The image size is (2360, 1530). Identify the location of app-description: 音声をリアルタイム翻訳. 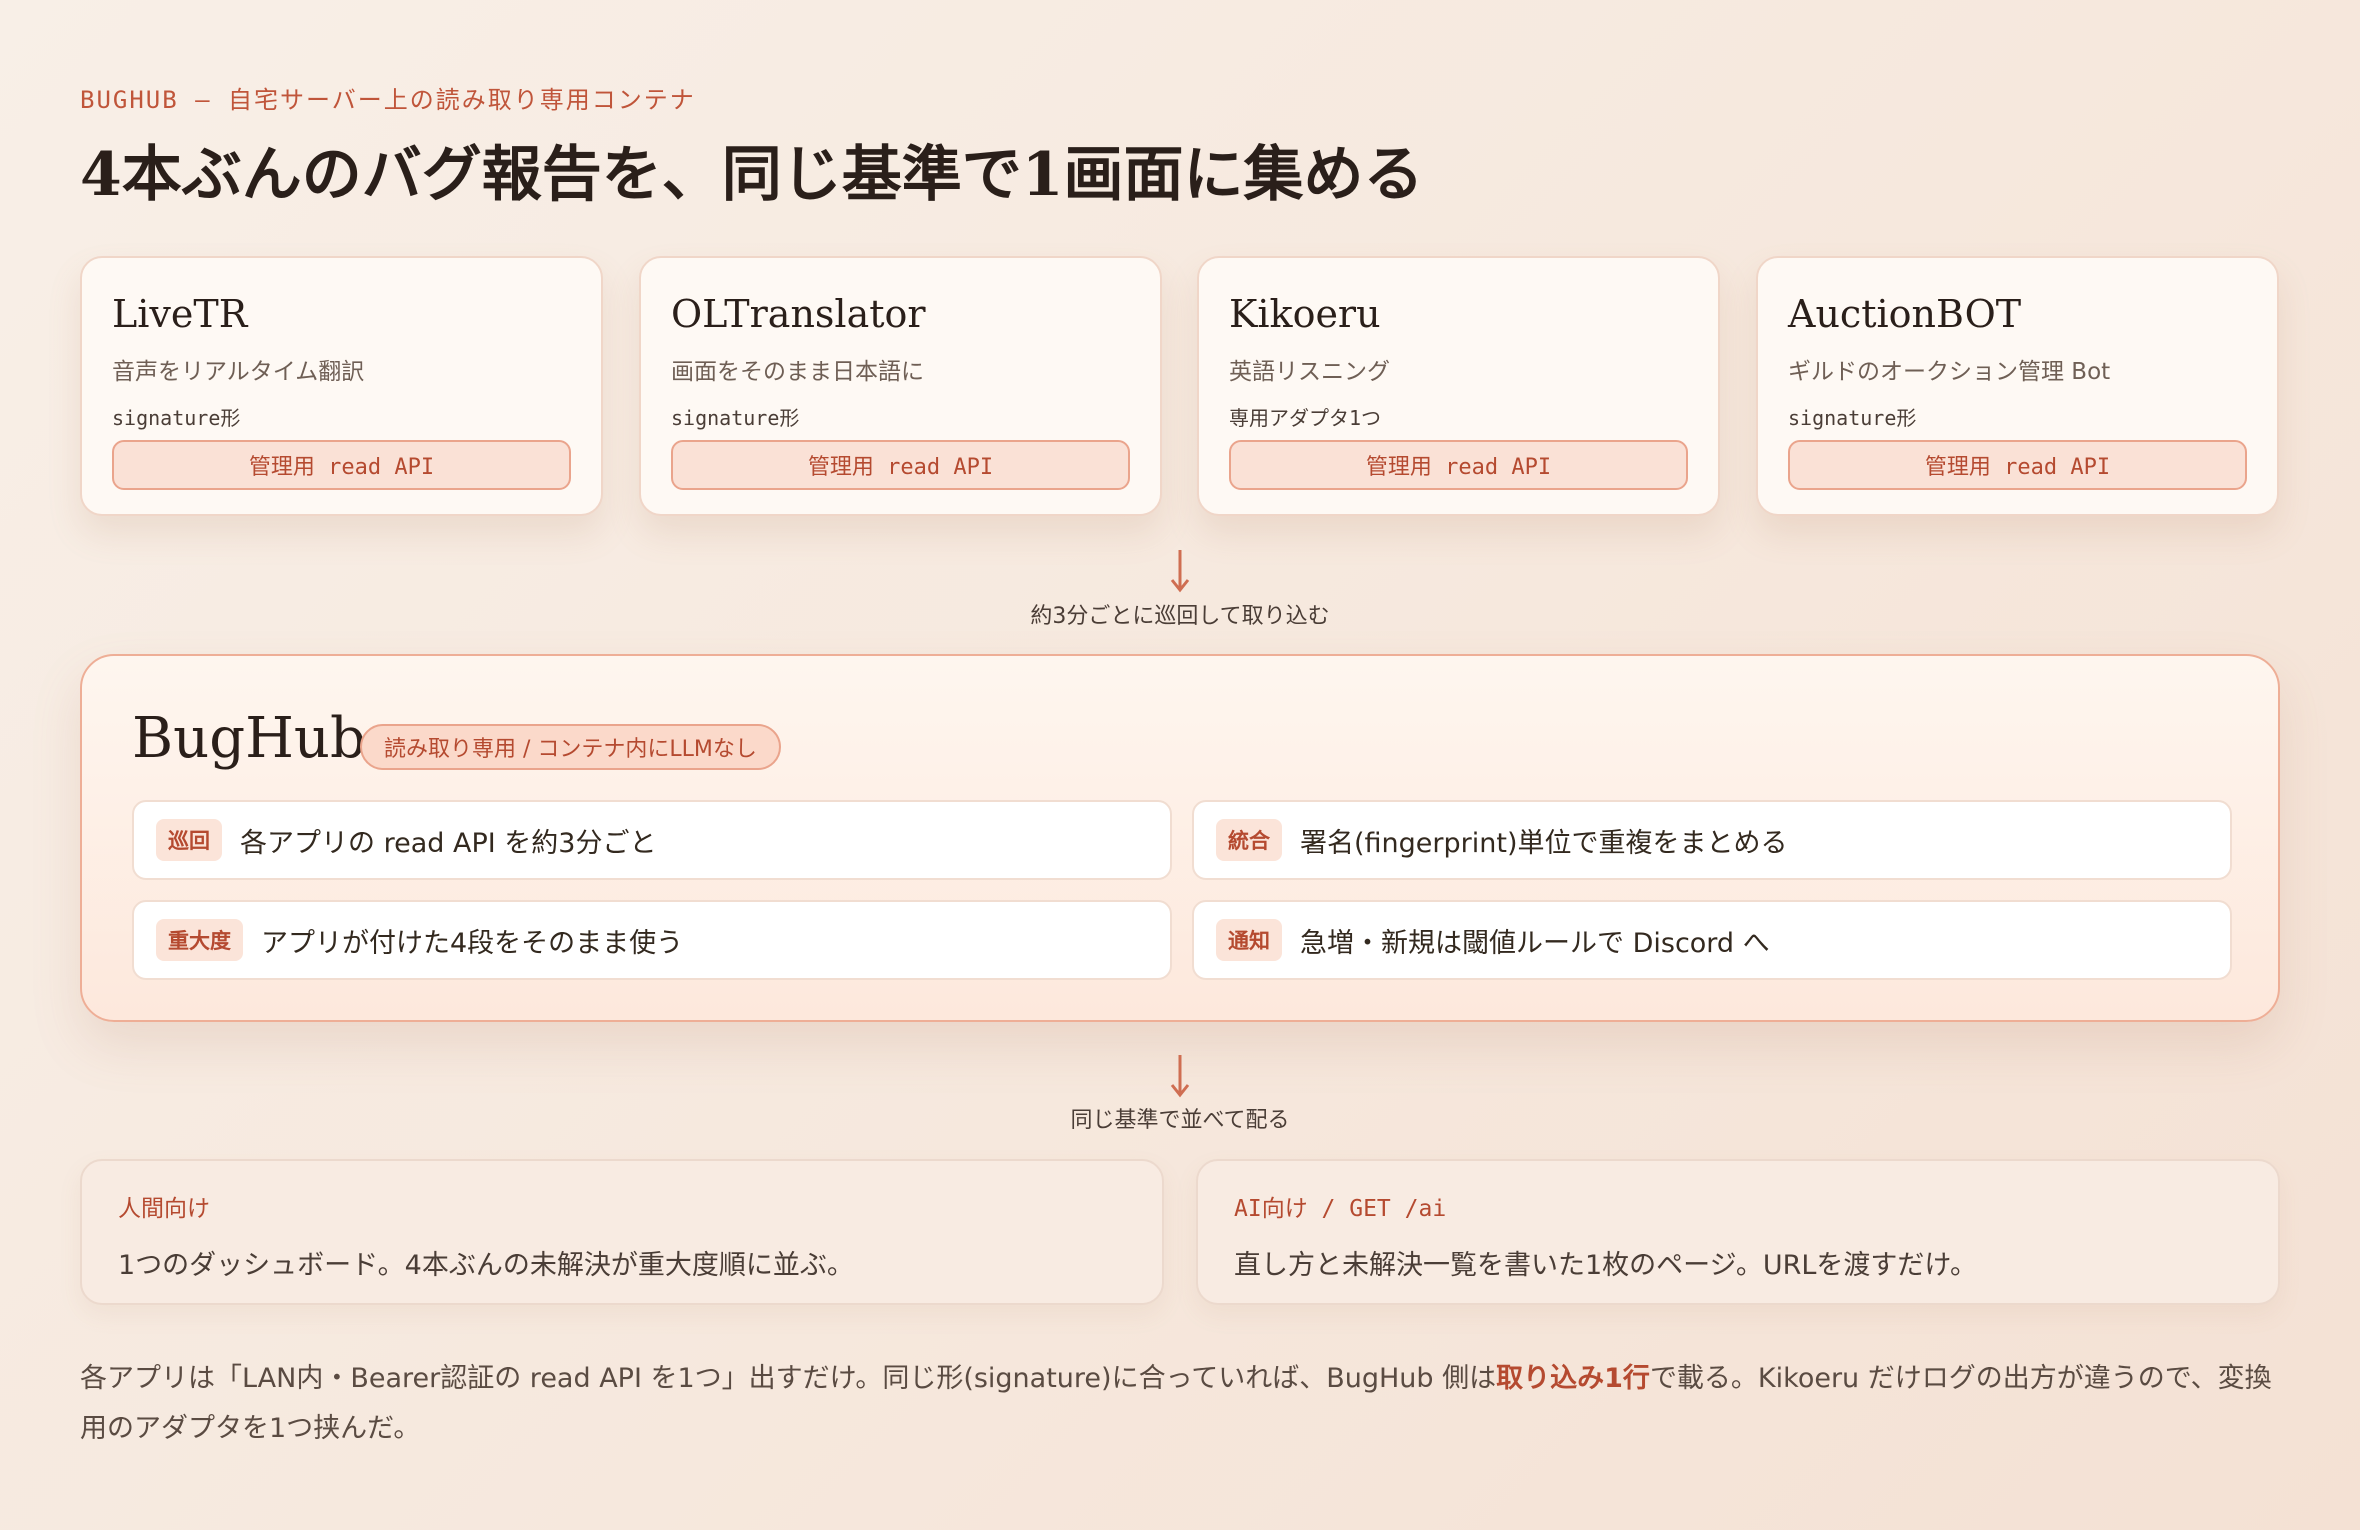
(238, 372).